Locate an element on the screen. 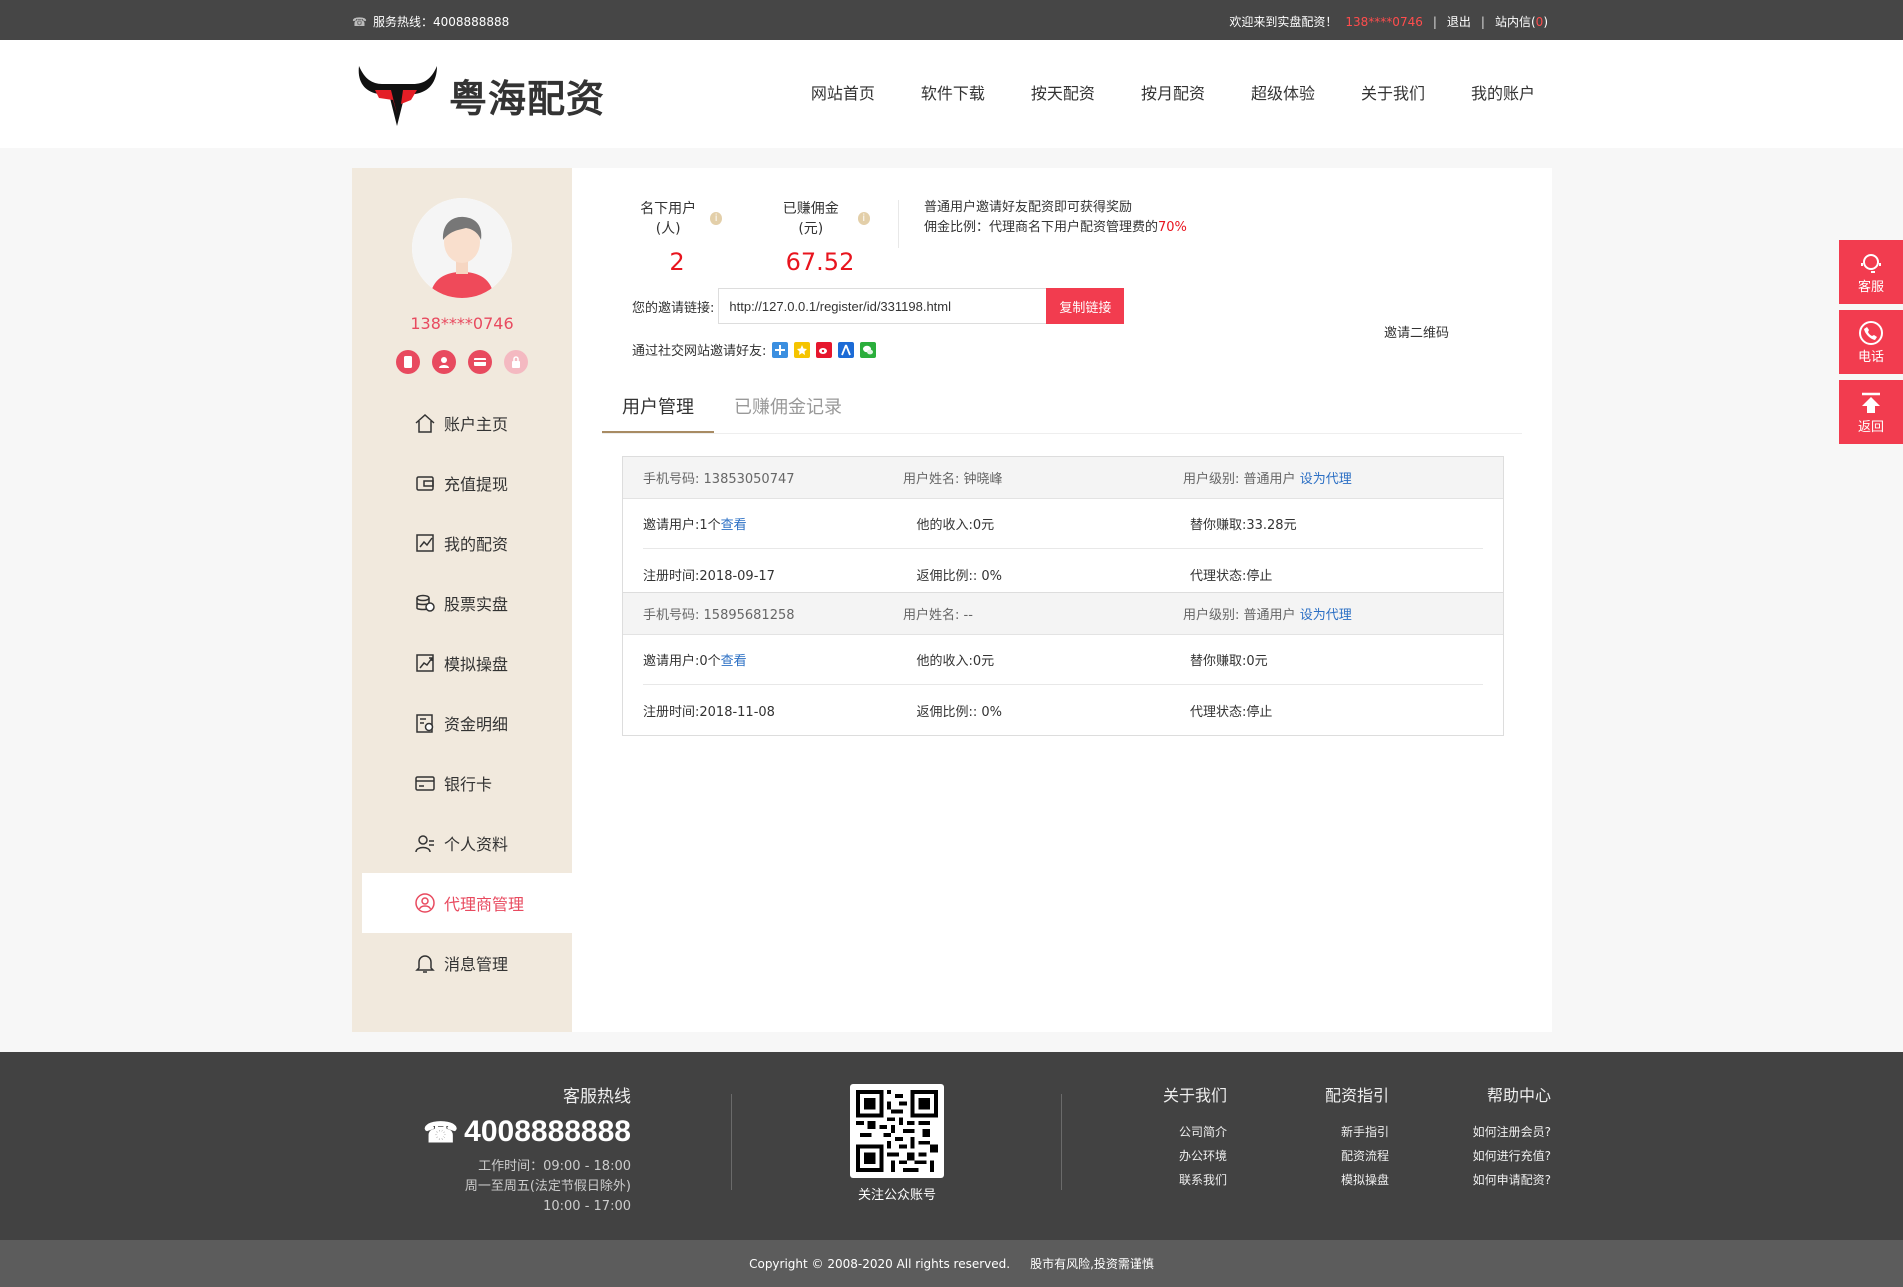  user-phone-link: 138****0746 is located at coordinates (1383, 22).